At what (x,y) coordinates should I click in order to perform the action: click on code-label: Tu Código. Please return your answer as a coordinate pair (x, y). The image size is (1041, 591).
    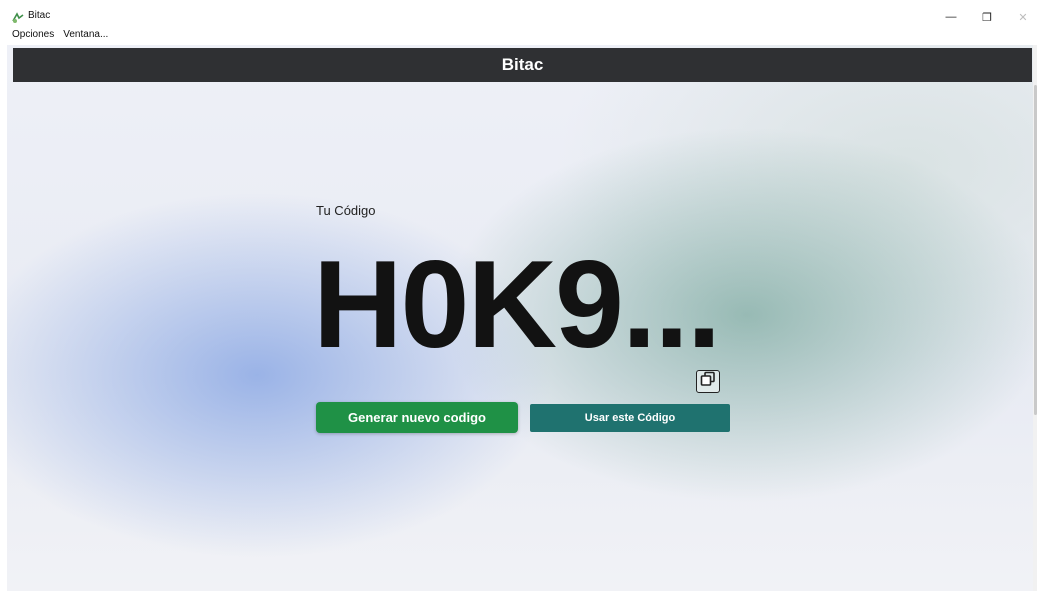
    Looking at the image, I should click on (346, 210).